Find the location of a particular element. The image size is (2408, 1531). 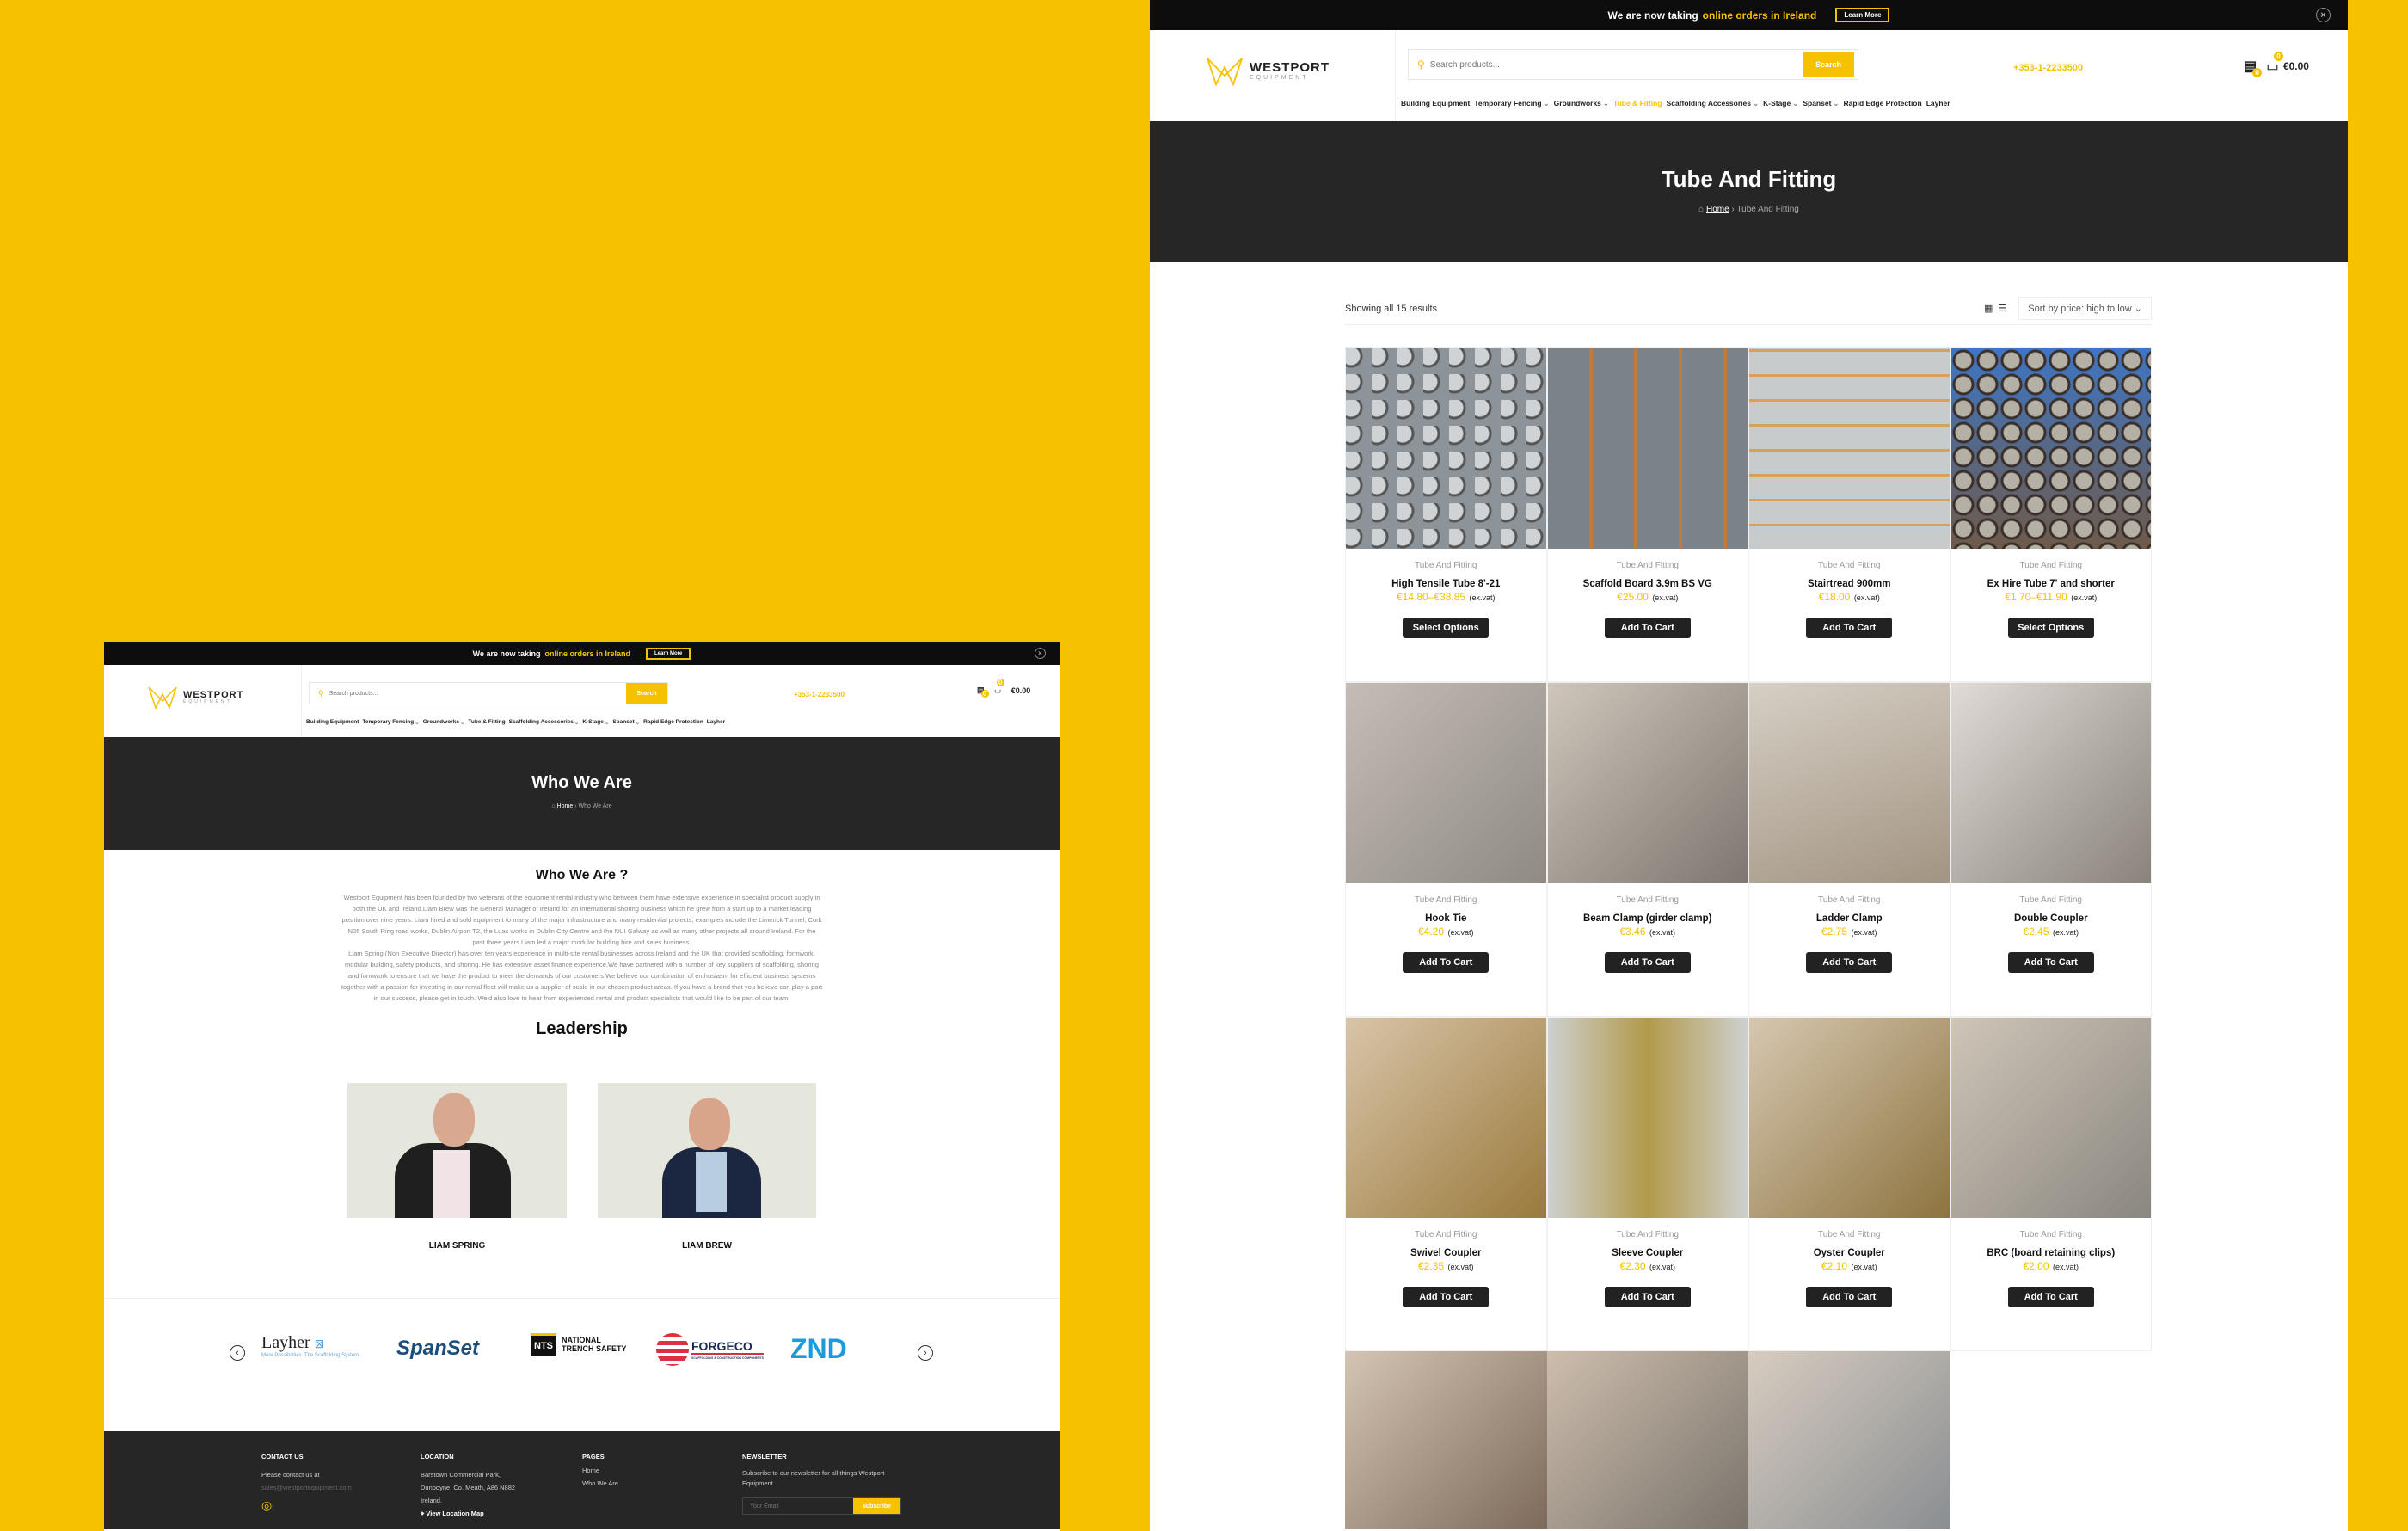

product-name: Hook Tie is located at coordinates (1446, 918).